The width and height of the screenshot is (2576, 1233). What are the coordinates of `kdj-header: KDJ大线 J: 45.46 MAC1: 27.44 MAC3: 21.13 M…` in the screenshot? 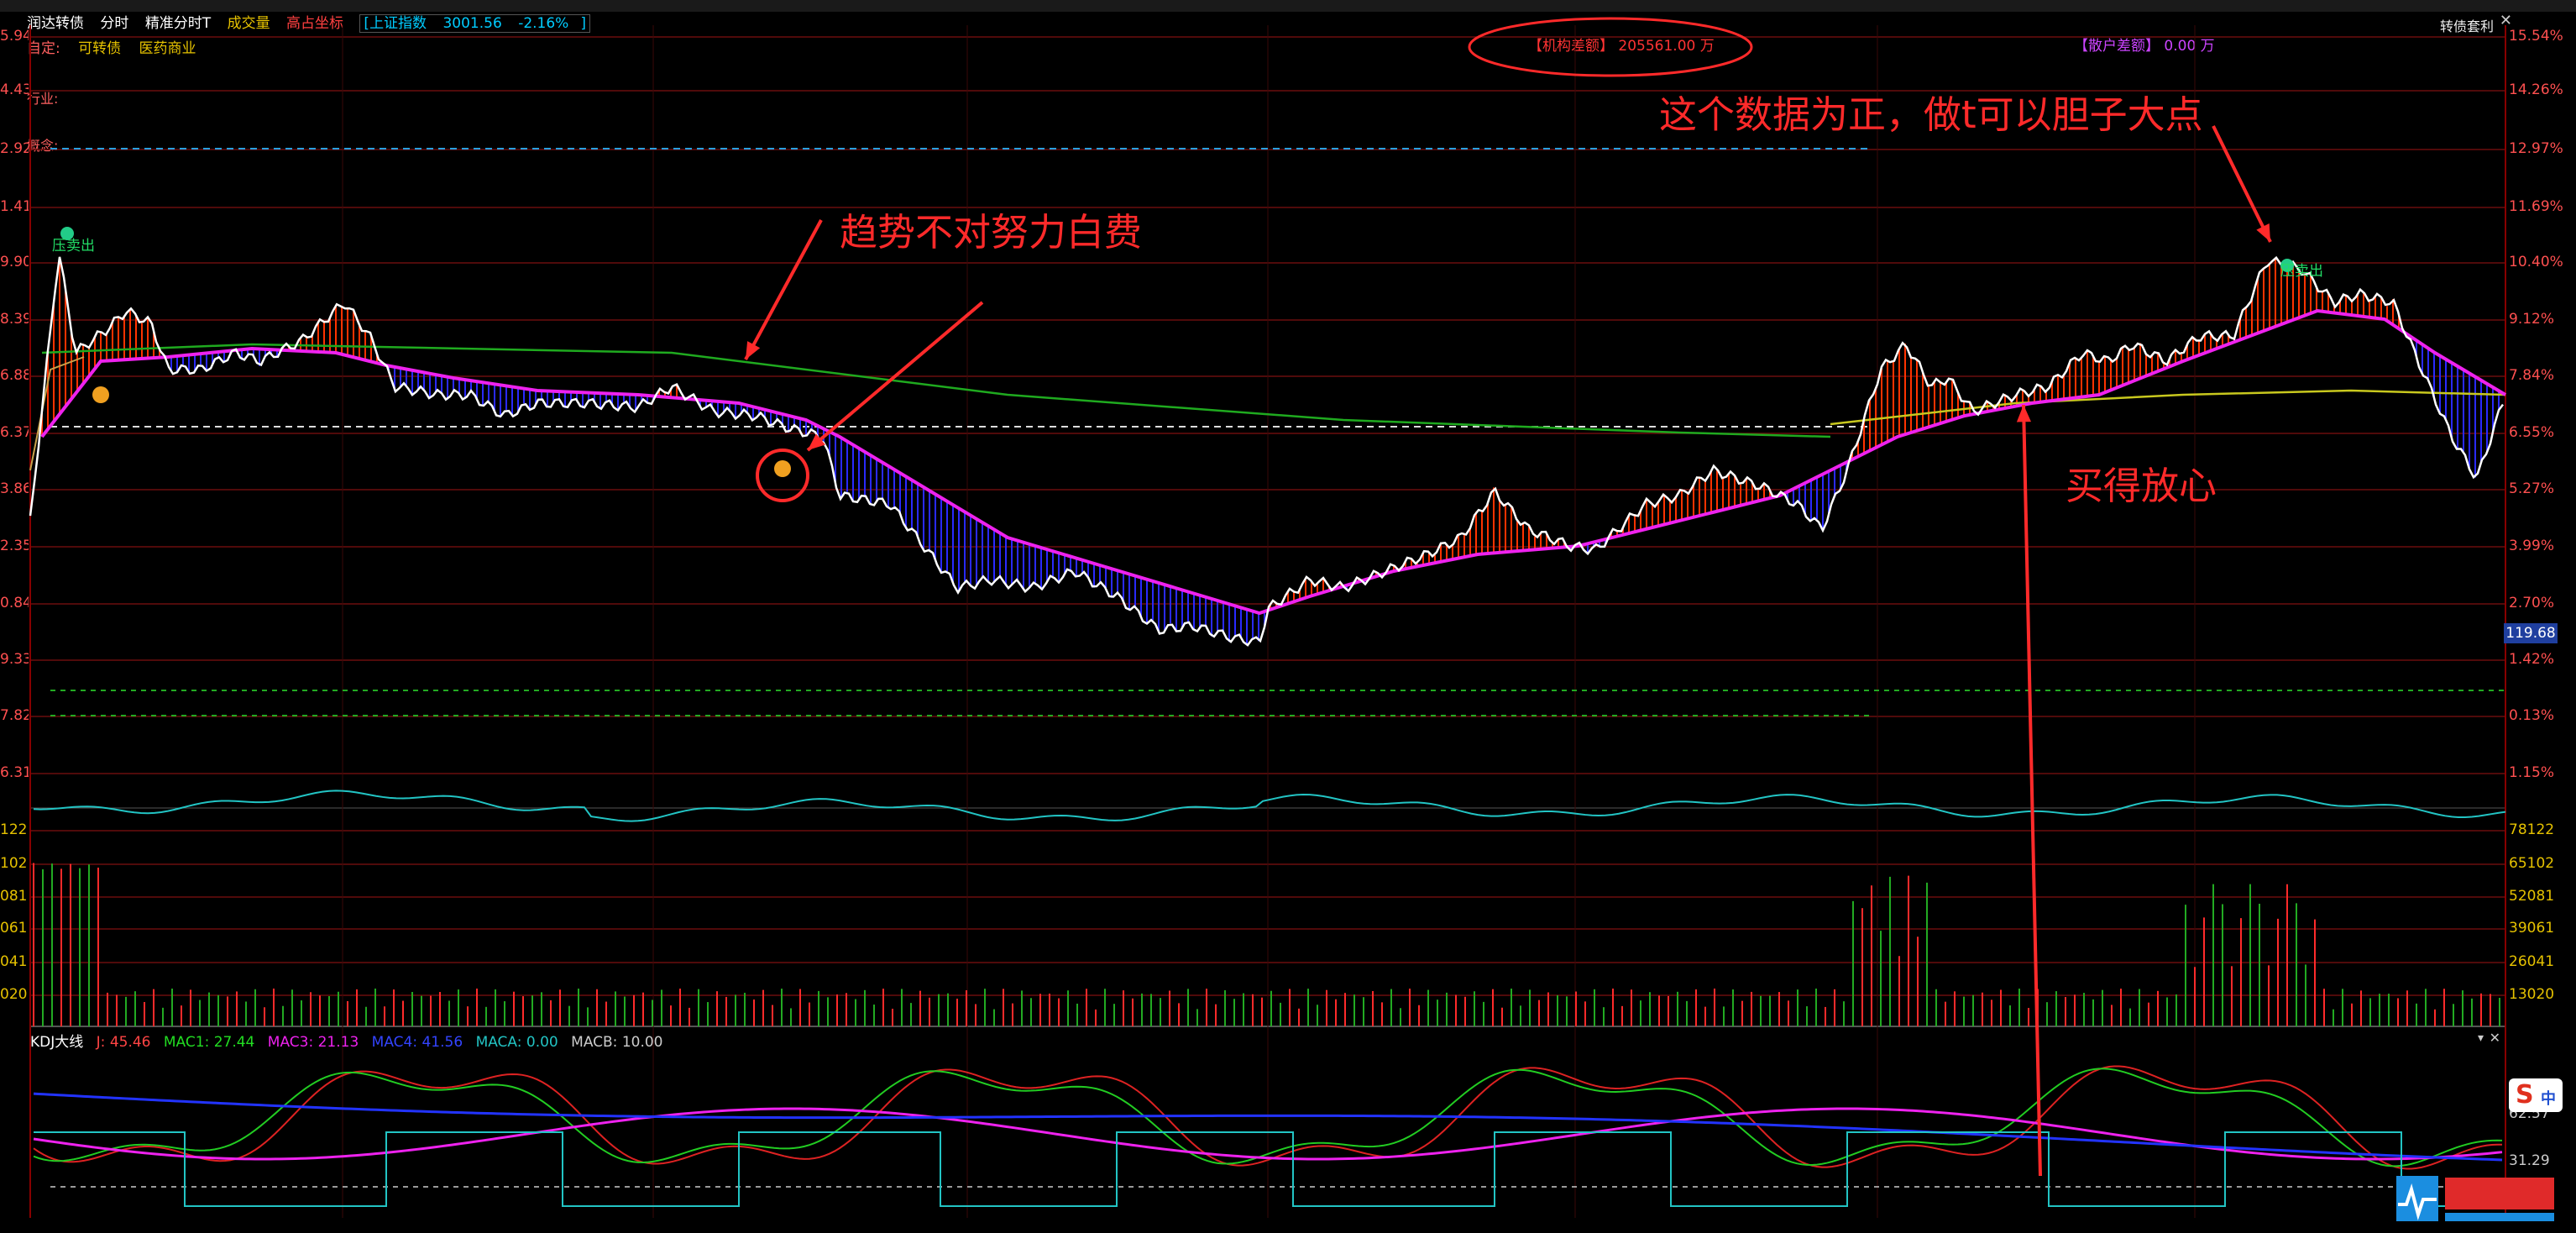 It's located at (351, 1040).